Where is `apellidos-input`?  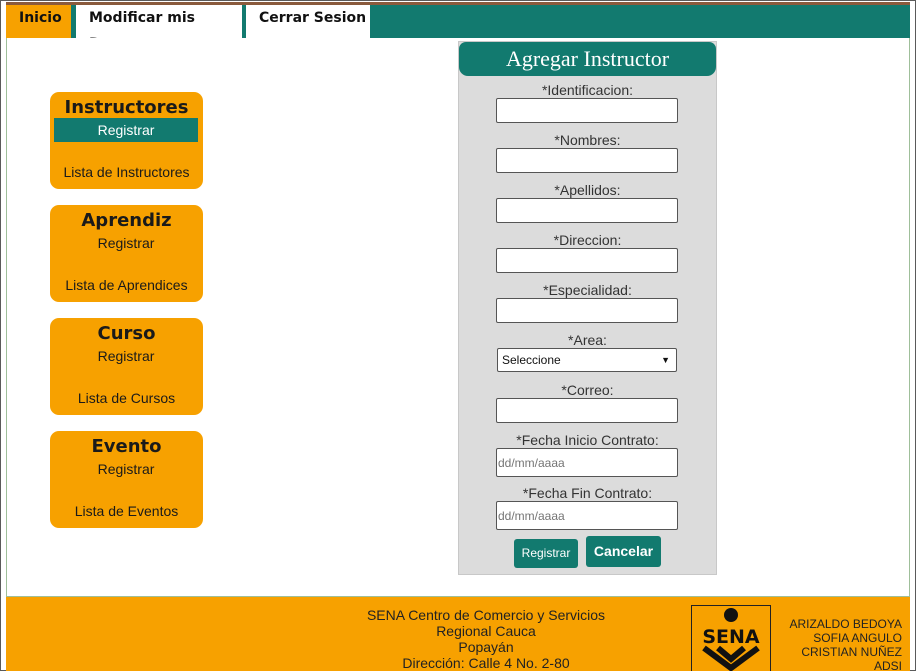
apellidos-input is located at coordinates (587, 210).